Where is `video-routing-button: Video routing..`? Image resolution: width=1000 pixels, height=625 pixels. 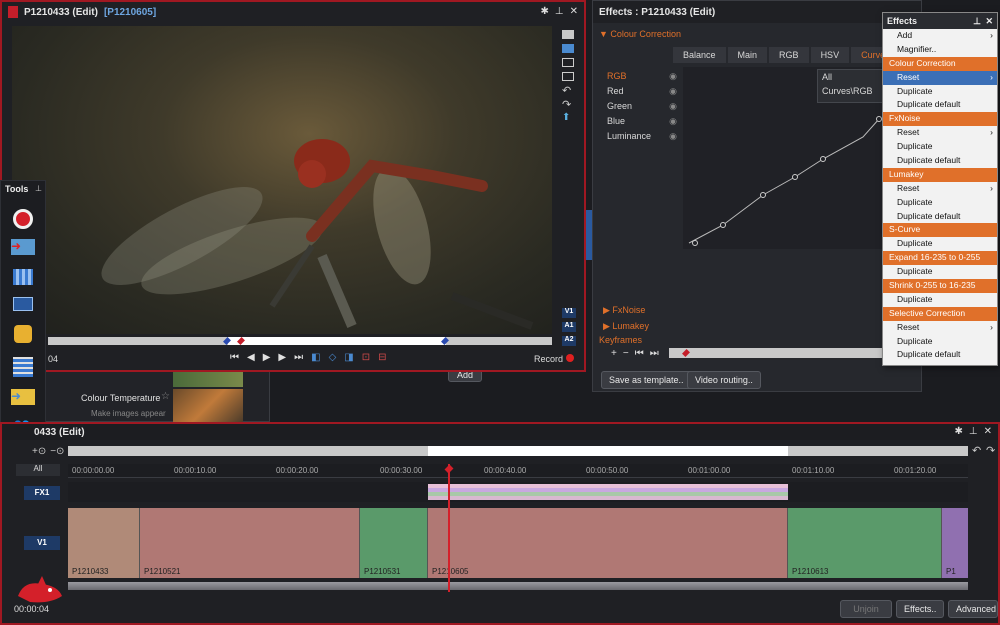
video-routing-button: Video routing.. is located at coordinates (724, 380).